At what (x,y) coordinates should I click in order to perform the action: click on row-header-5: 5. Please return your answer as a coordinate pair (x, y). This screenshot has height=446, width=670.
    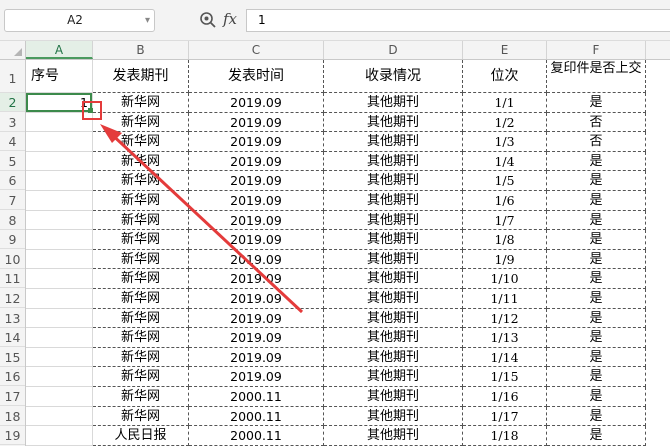
    Looking at the image, I should click on (12, 161).